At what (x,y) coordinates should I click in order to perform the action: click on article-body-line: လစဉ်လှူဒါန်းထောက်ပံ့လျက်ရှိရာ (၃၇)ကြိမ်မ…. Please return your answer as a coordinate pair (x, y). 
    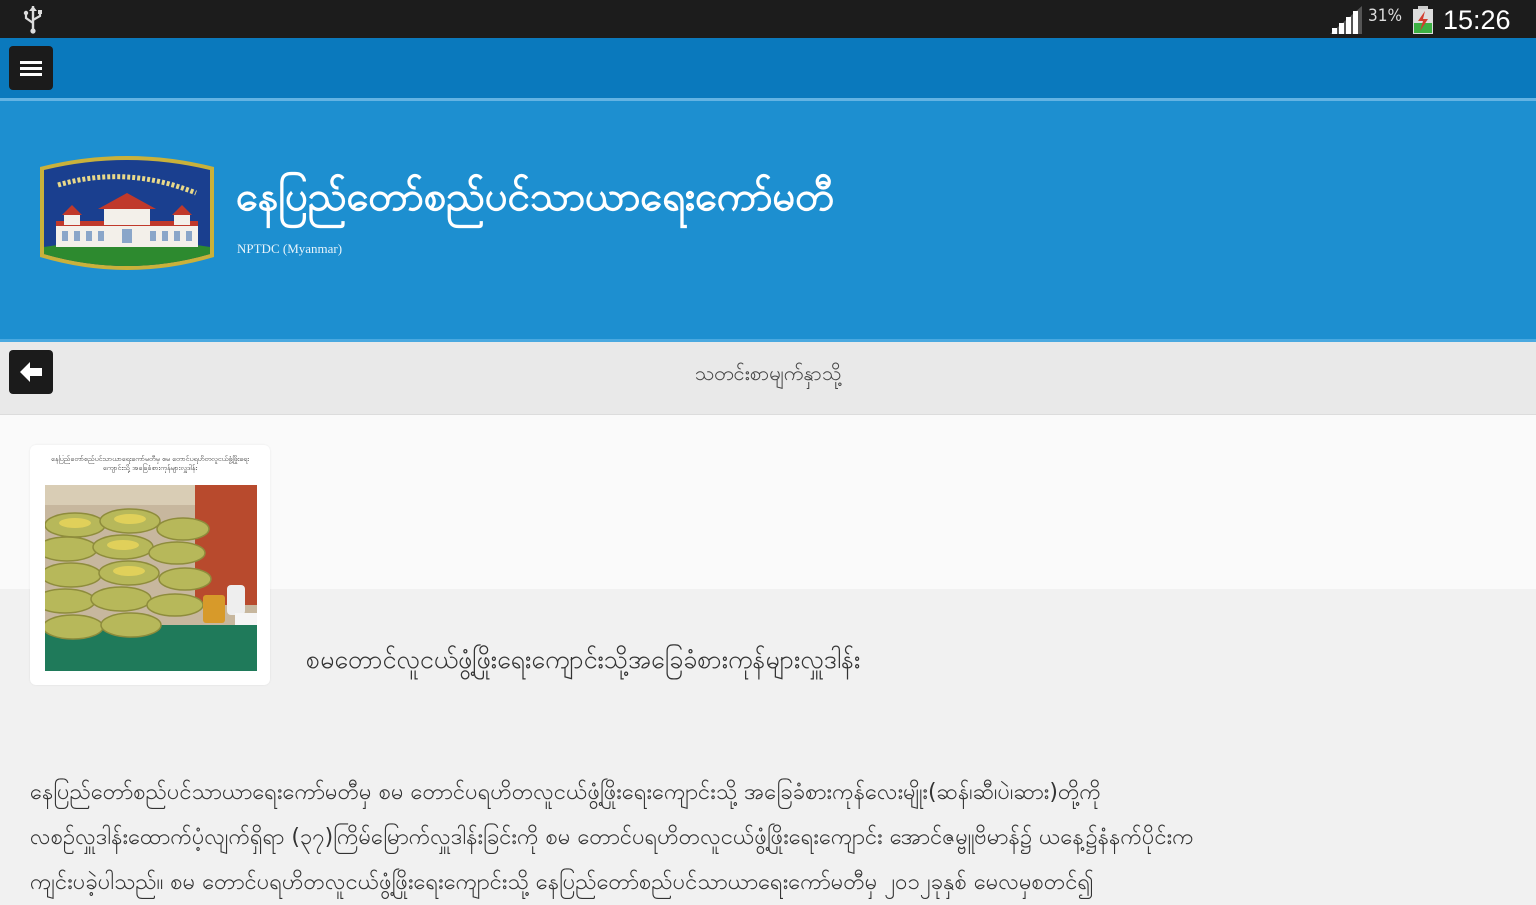
    Looking at the image, I should click on (612, 837).